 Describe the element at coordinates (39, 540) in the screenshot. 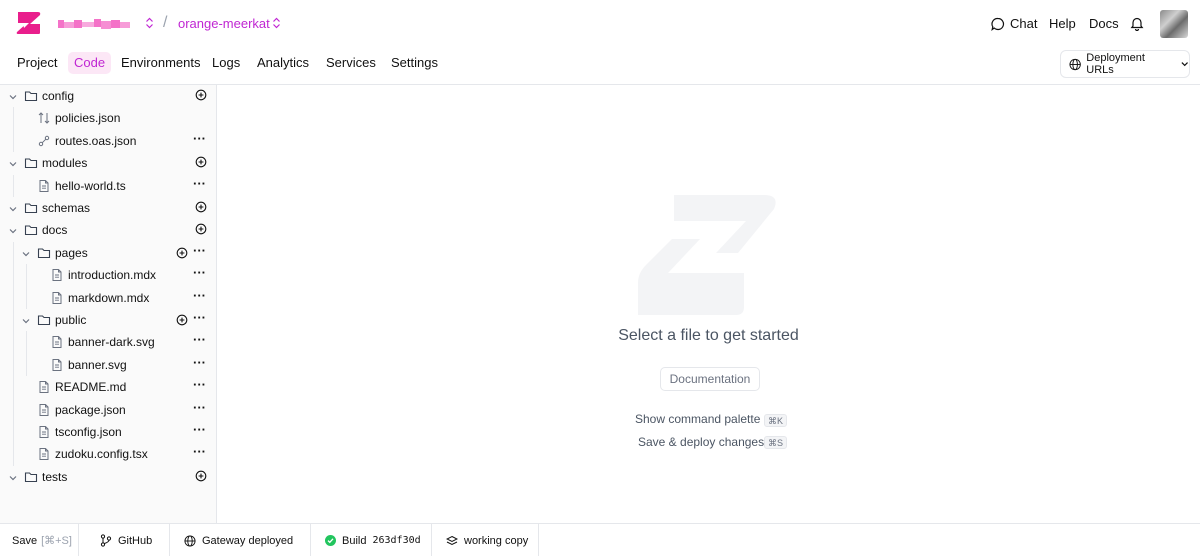

I see `save-button: Save [⌘+S]` at that location.